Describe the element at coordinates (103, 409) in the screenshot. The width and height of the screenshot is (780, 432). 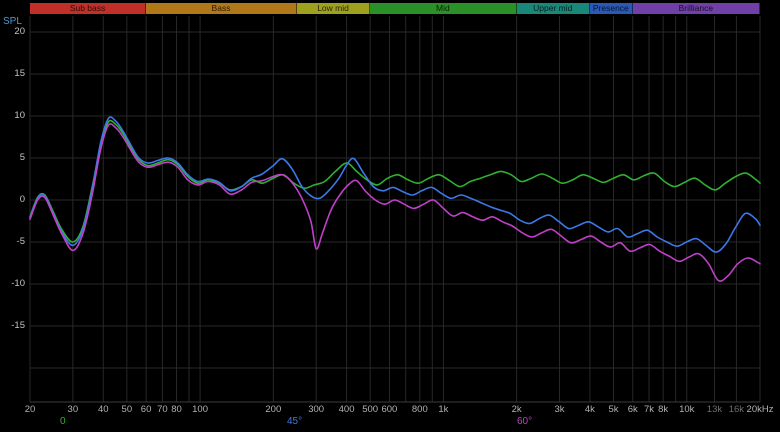
I see `x-tick-label: 40` at that location.